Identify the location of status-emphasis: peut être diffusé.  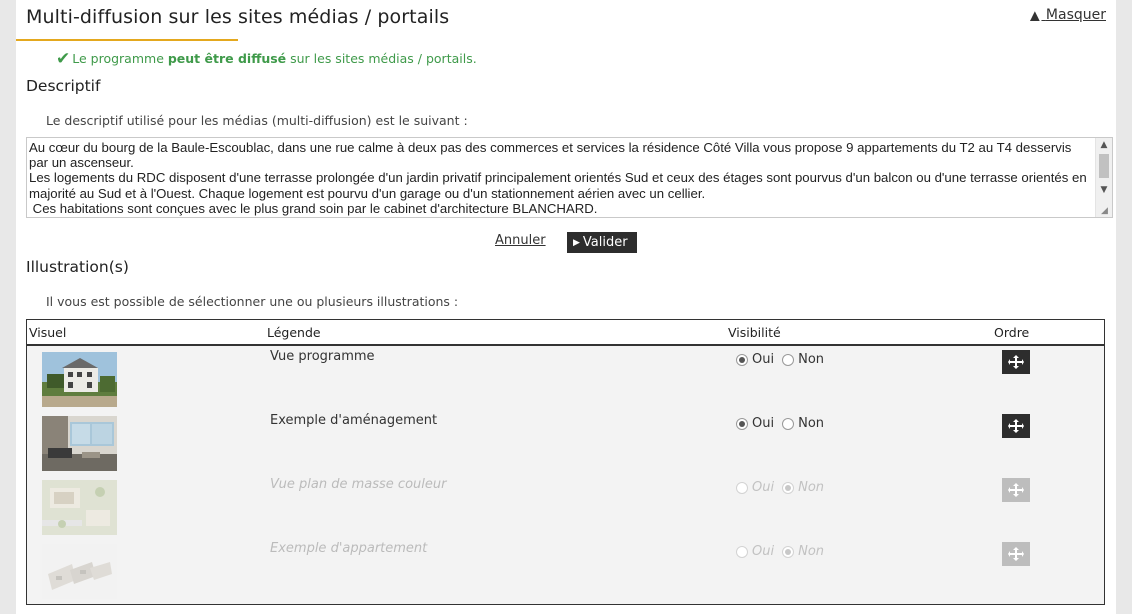
(227, 58).